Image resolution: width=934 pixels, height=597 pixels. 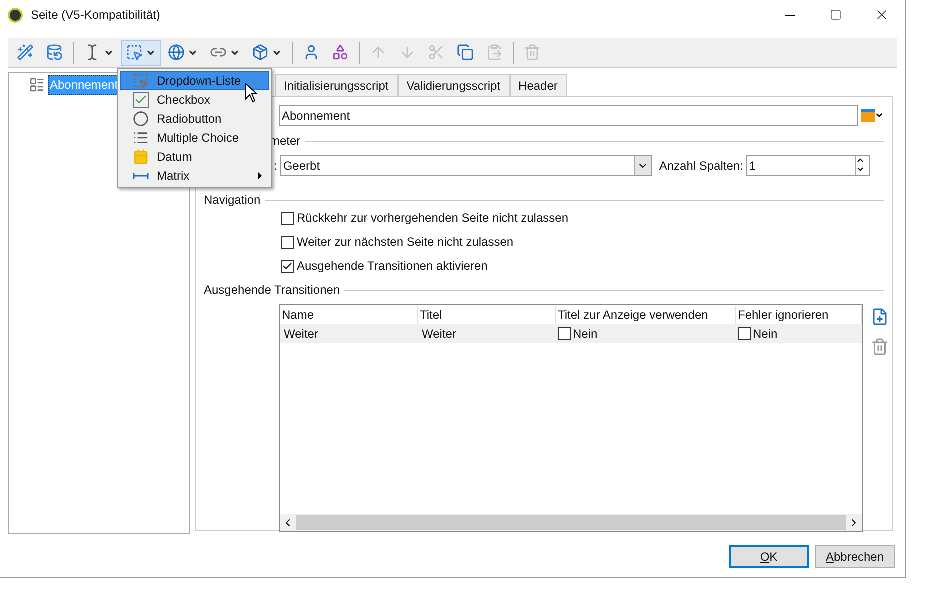 What do you see at coordinates (15, 15) in the screenshot?
I see `app-logo-icon` at bounding box center [15, 15].